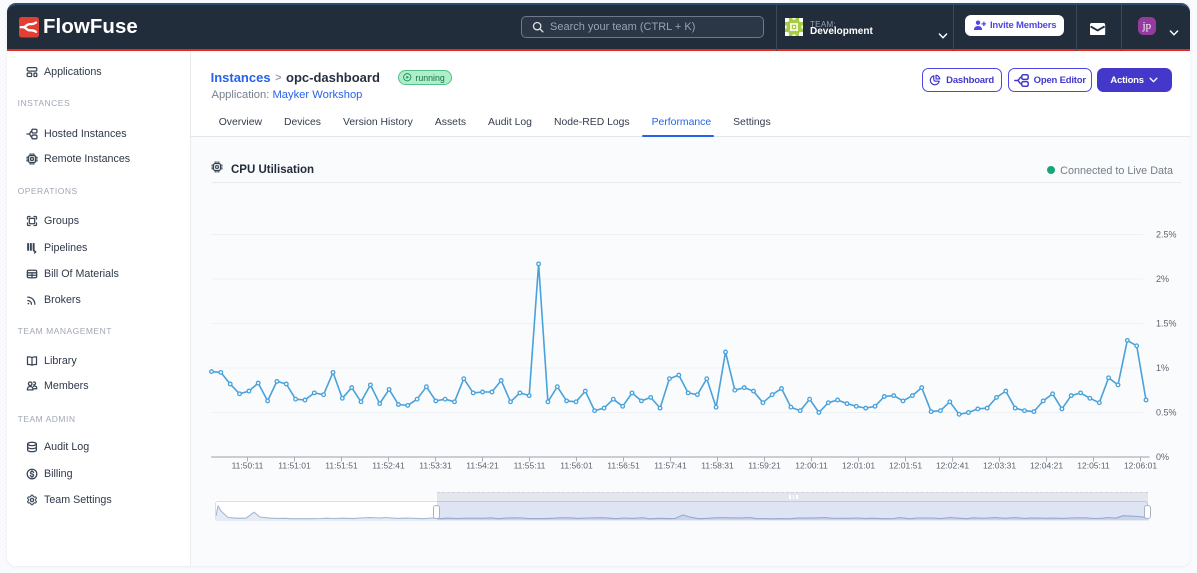 The image size is (1197, 573). I want to click on svg-text: 11:51:01, so click(294, 466).